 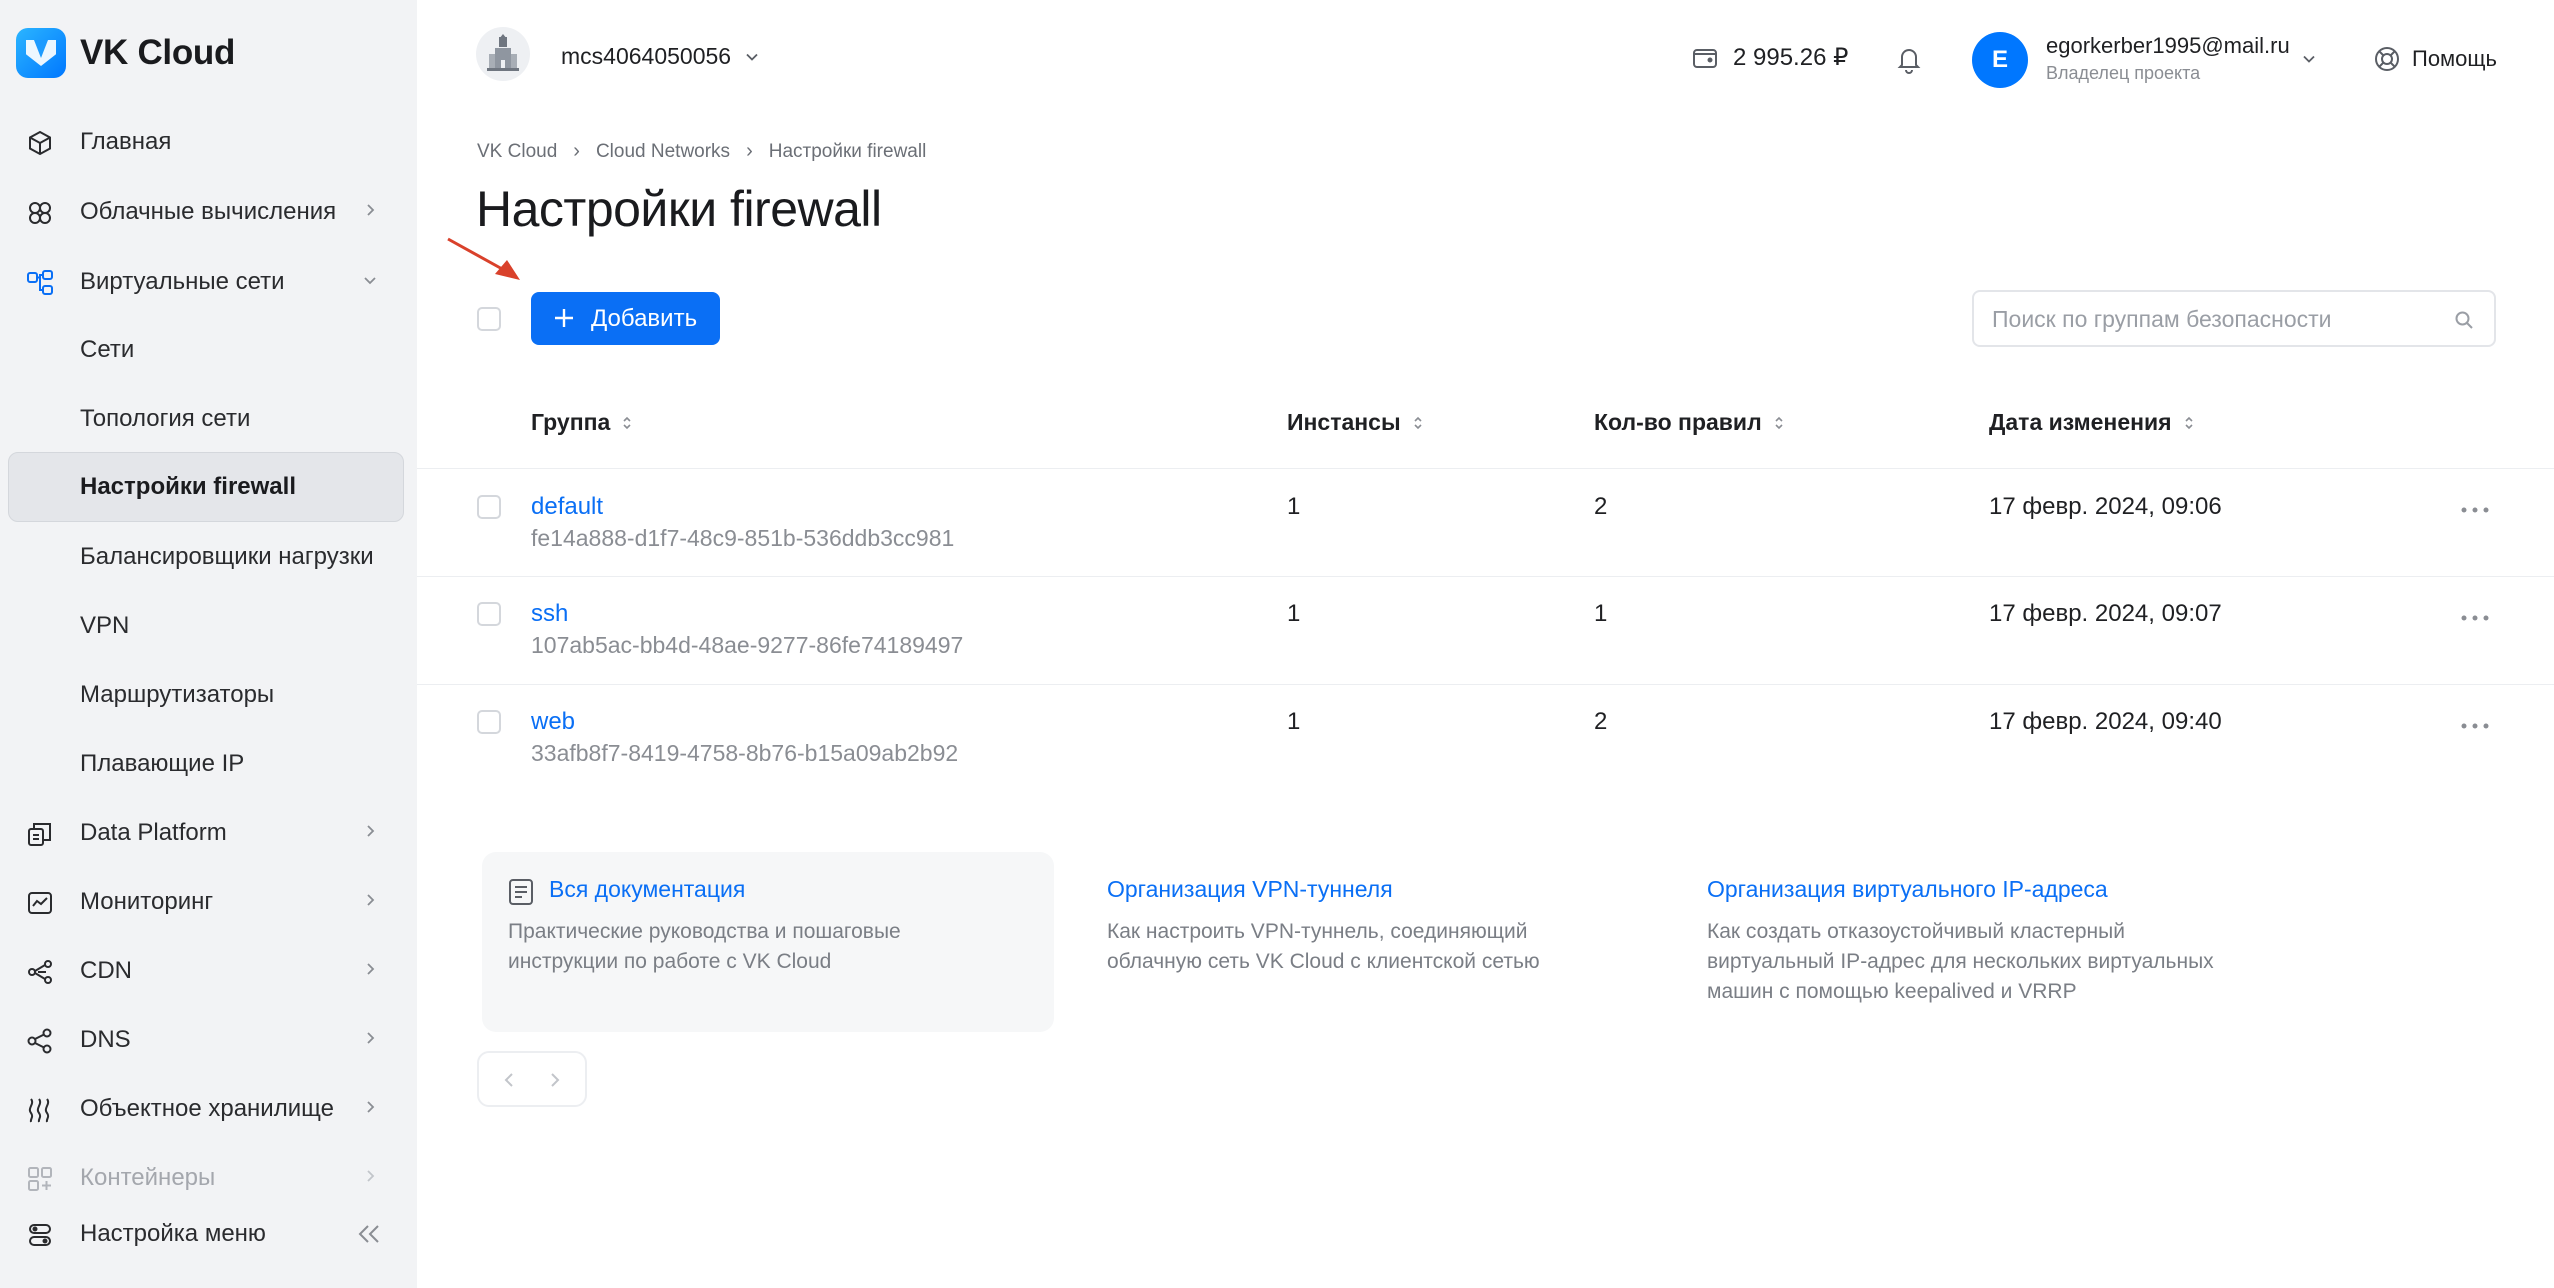 I want to click on sidebar-item-label: Облачные вычисления, so click(x=208, y=211).